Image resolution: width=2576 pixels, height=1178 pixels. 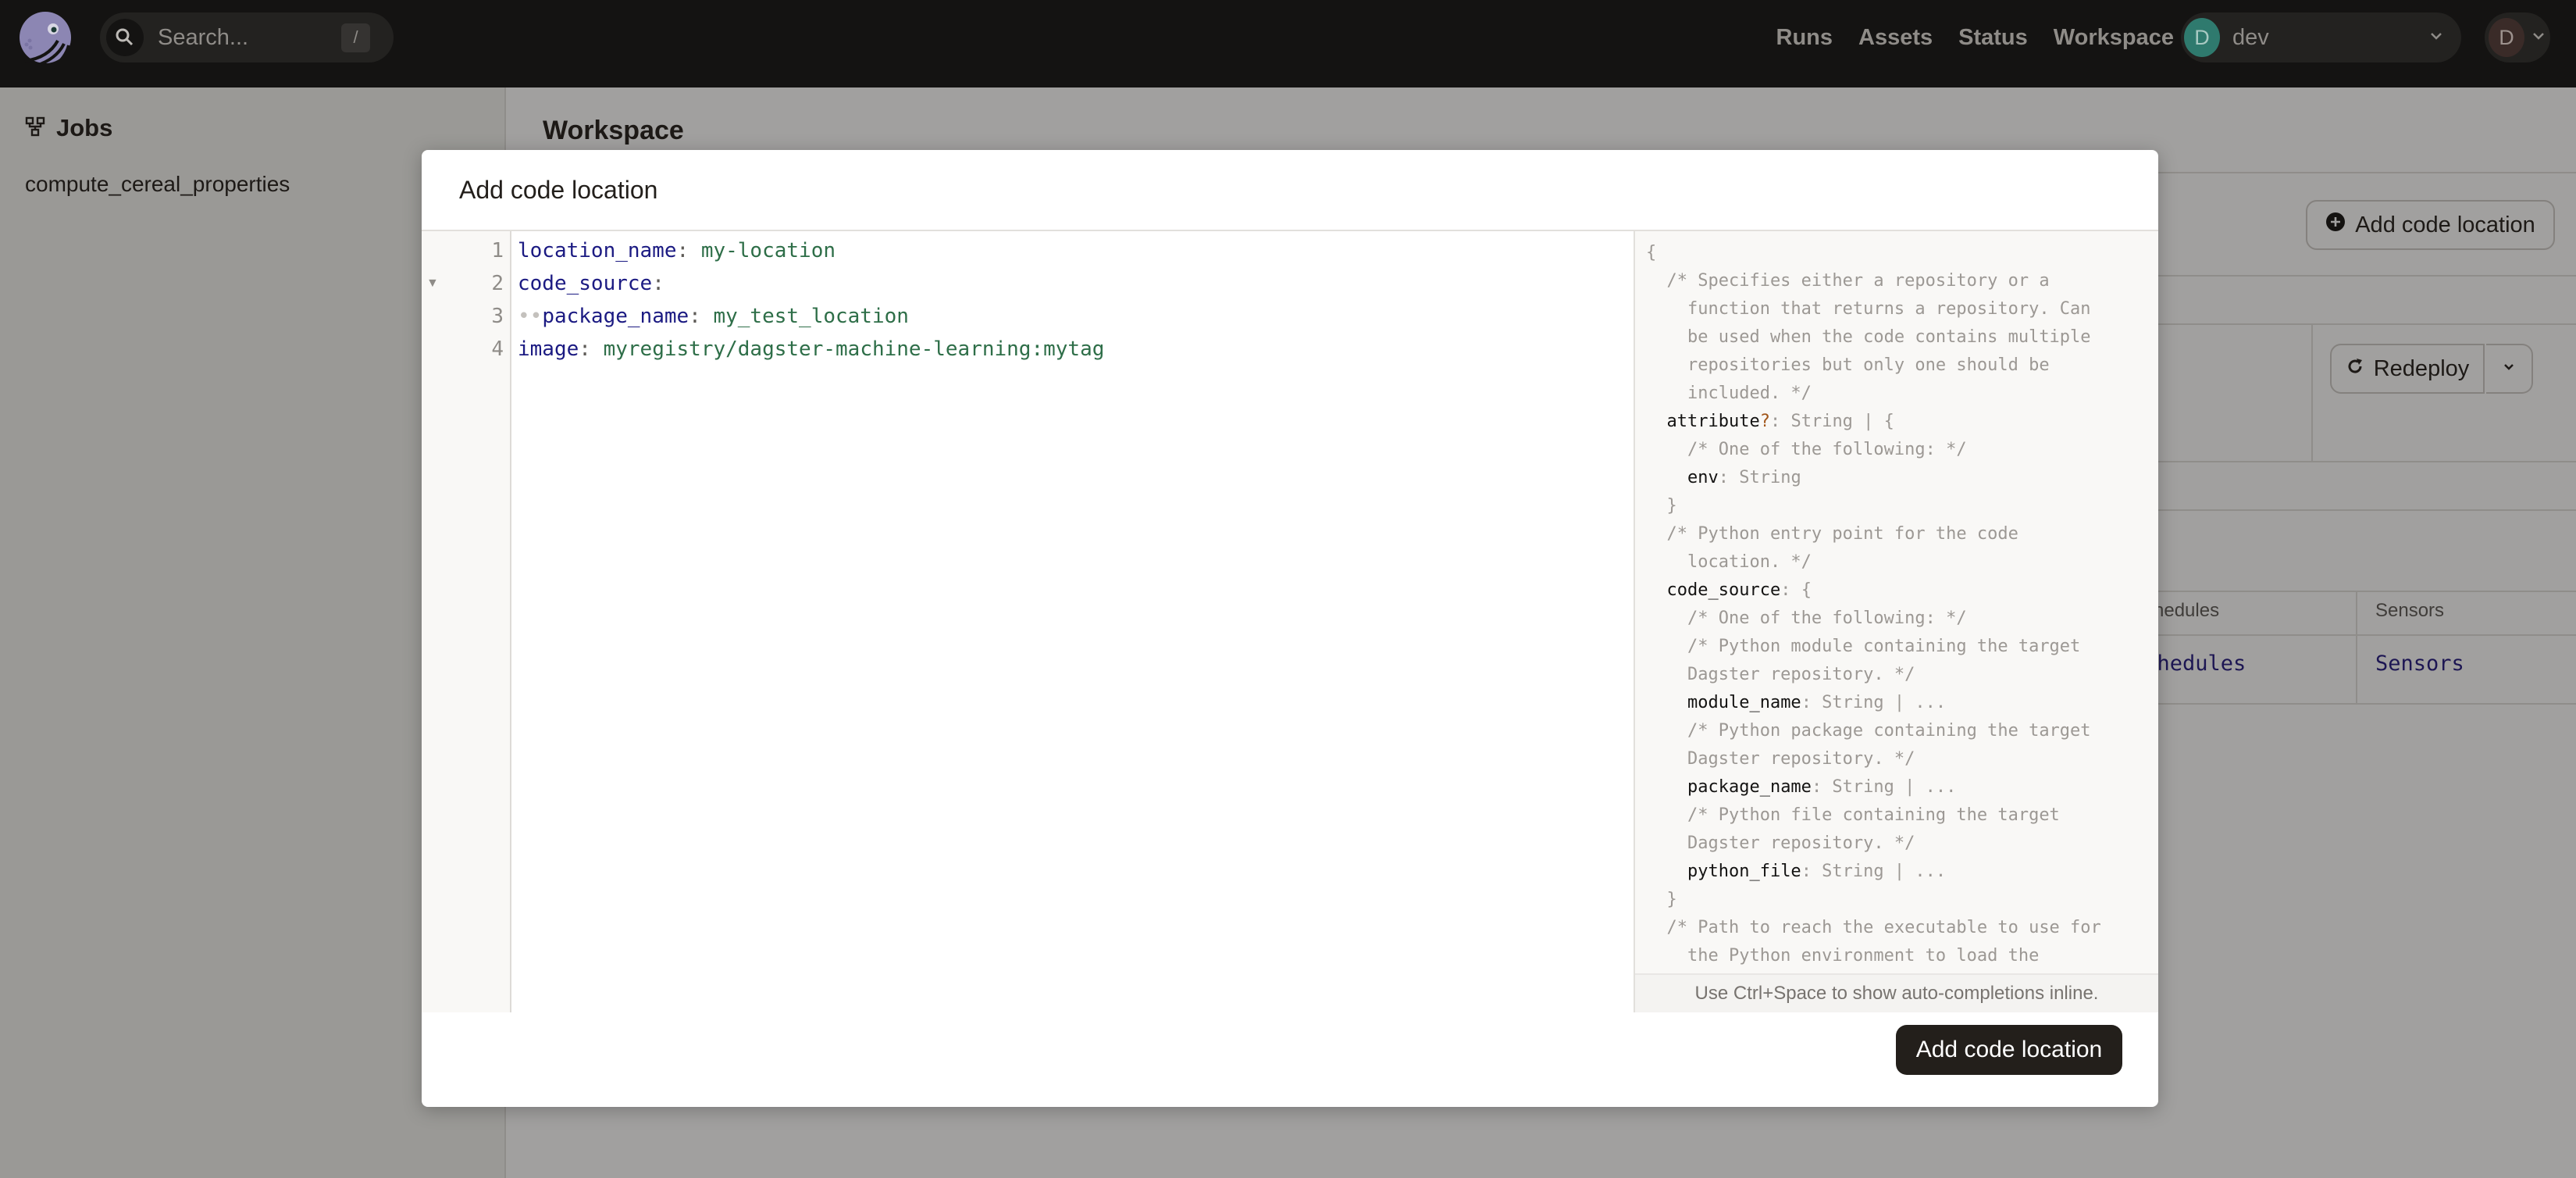 What do you see at coordinates (2009, 1050) in the screenshot?
I see `submit-add-code-location-button: Add code location` at bounding box center [2009, 1050].